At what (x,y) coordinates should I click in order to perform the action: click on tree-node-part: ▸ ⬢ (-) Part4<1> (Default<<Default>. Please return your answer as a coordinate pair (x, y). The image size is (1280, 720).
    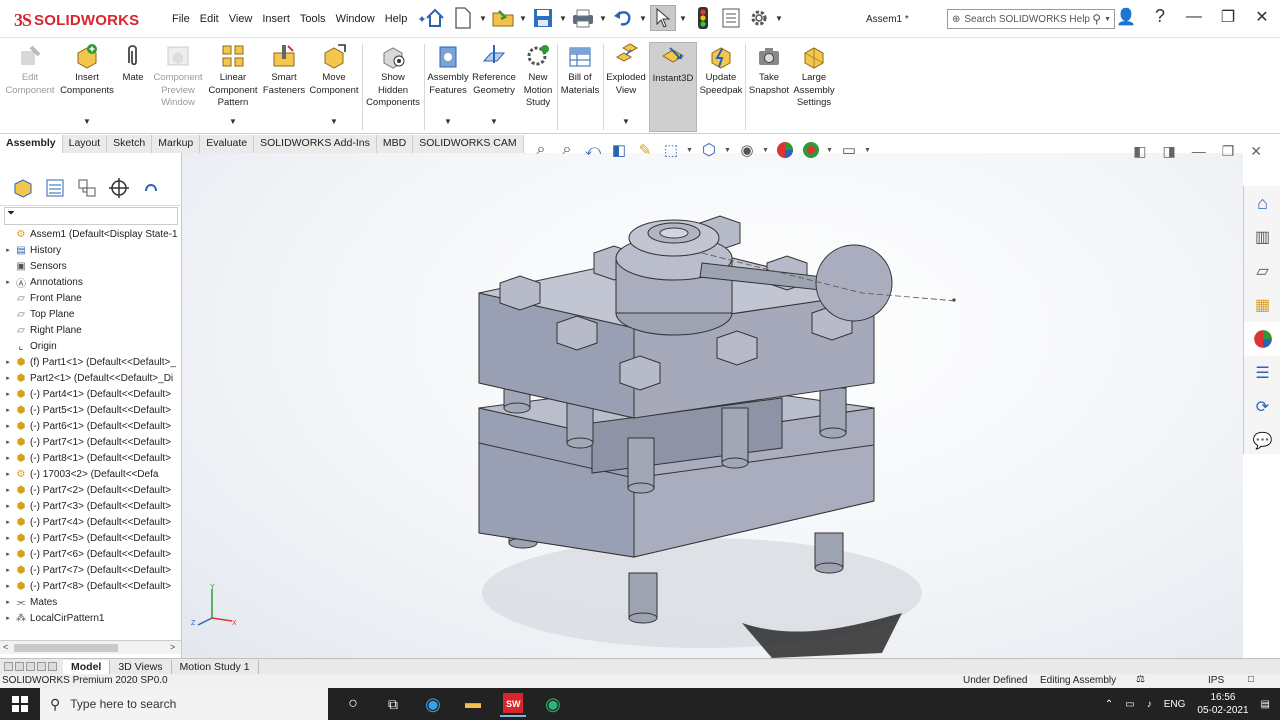
    Looking at the image, I should click on (90, 394).